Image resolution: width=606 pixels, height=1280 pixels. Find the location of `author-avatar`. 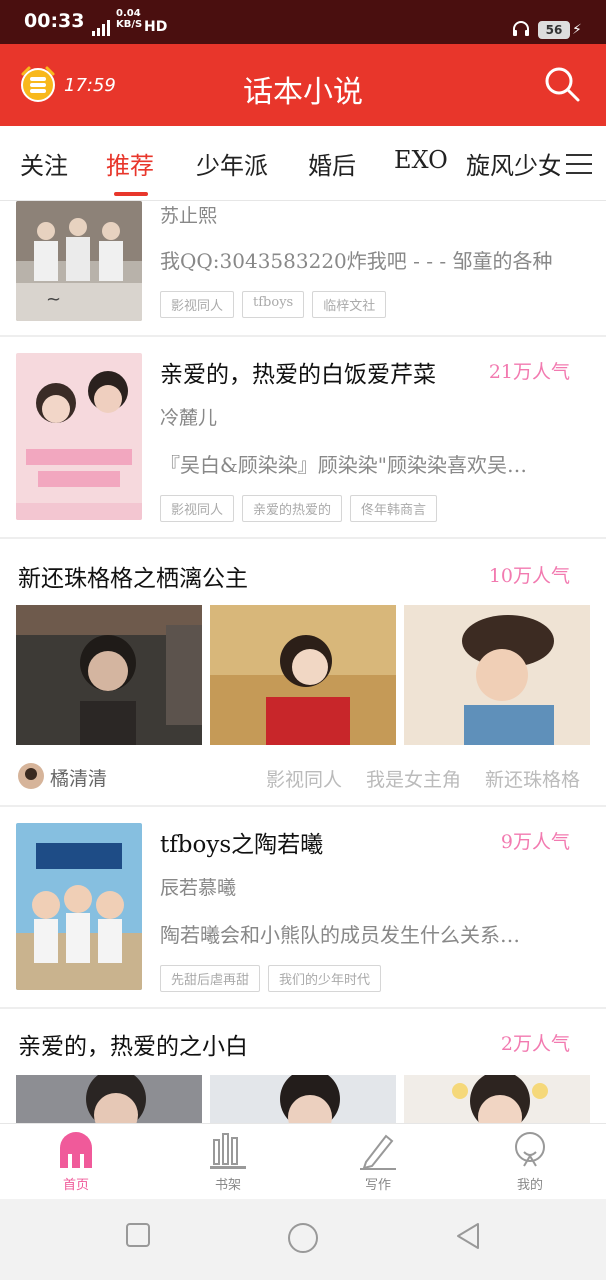

author-avatar is located at coordinates (31, 776).